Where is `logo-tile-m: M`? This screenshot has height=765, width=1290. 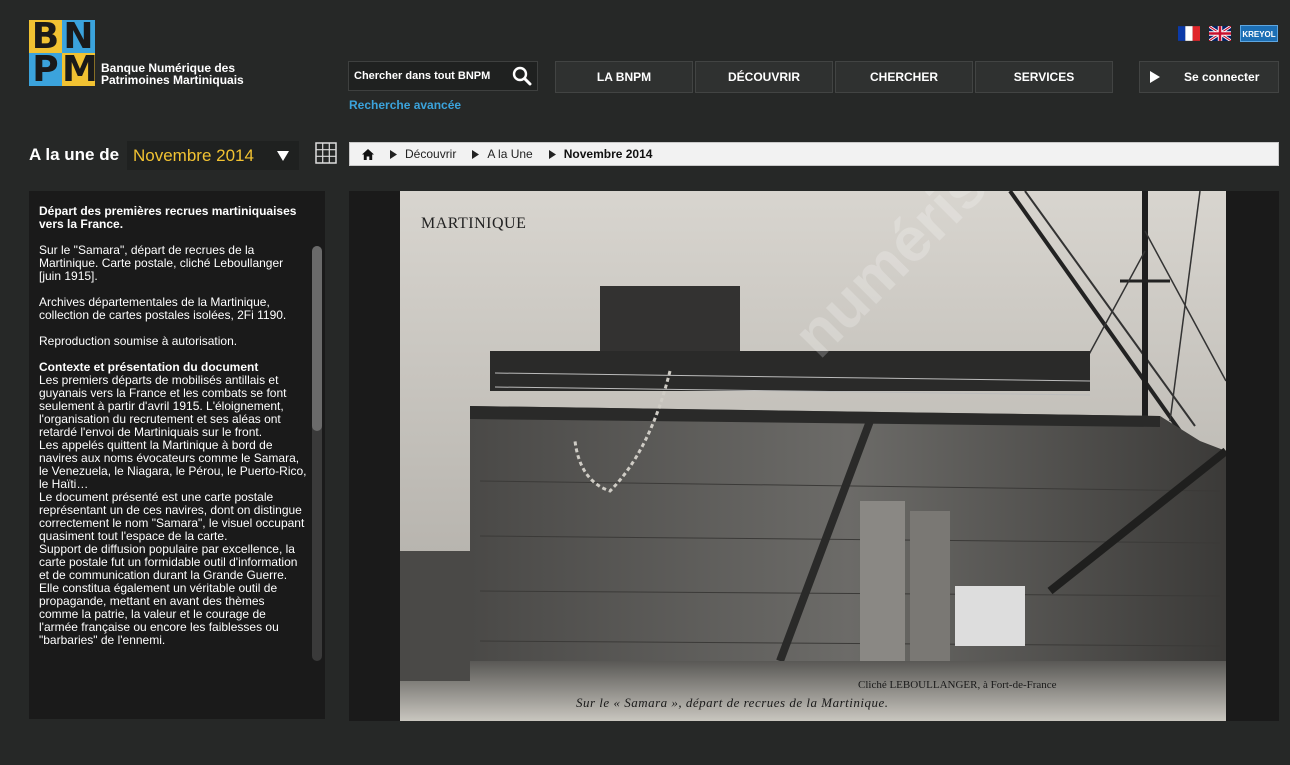
logo-tile-m: M is located at coordinates (78, 69).